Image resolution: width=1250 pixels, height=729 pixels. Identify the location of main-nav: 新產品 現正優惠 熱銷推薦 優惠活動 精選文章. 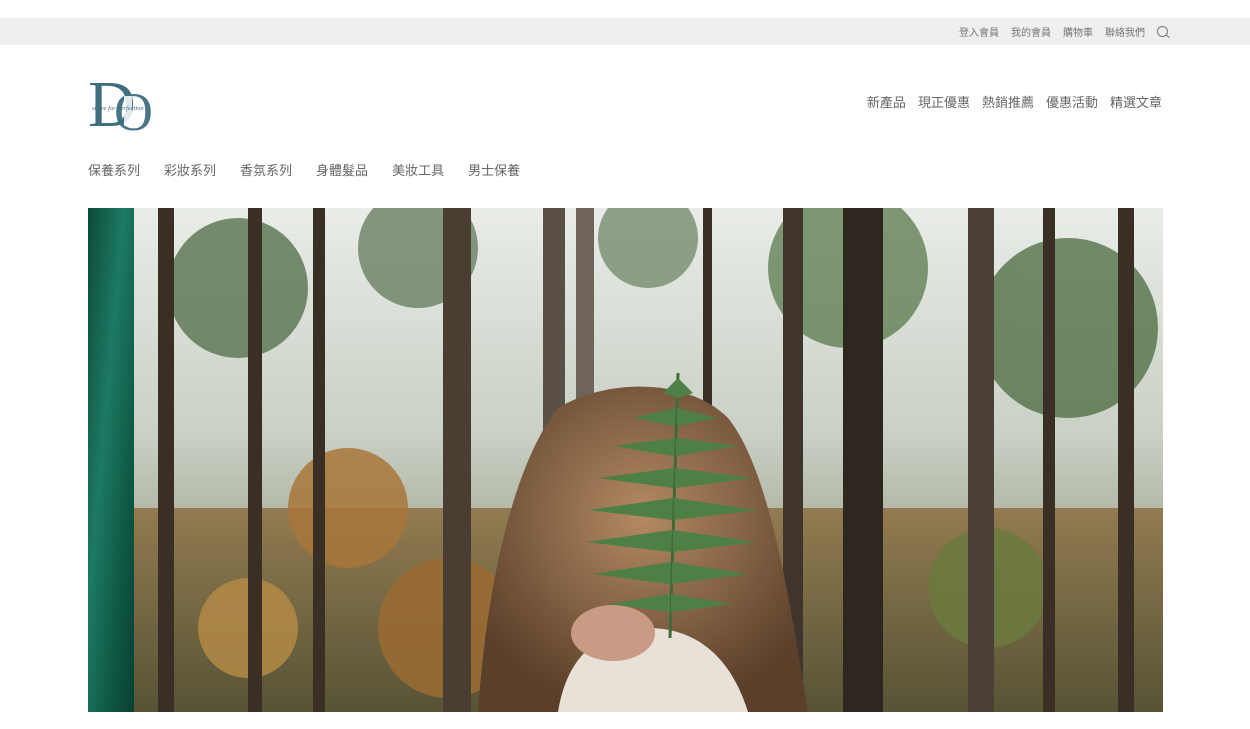
(1014, 101).